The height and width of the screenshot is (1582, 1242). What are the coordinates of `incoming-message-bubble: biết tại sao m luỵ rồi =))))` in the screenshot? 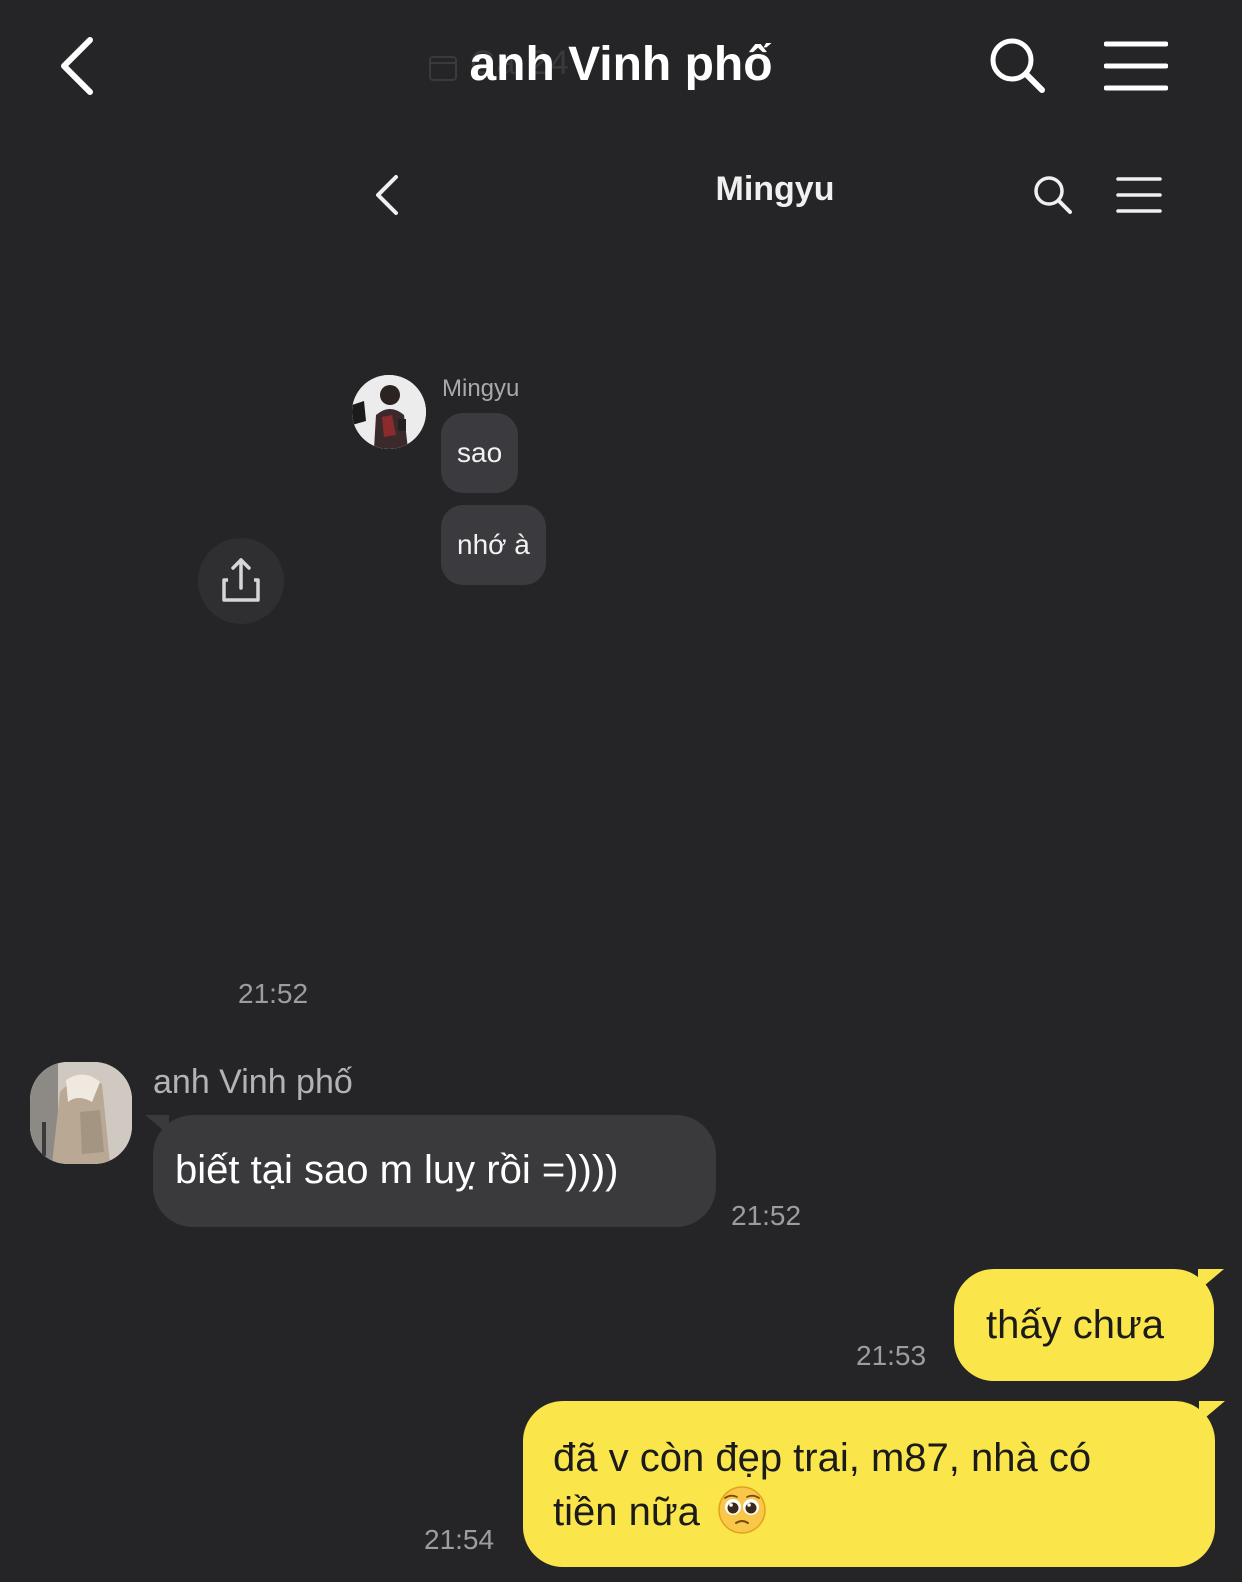 It's located at (430, 1171).